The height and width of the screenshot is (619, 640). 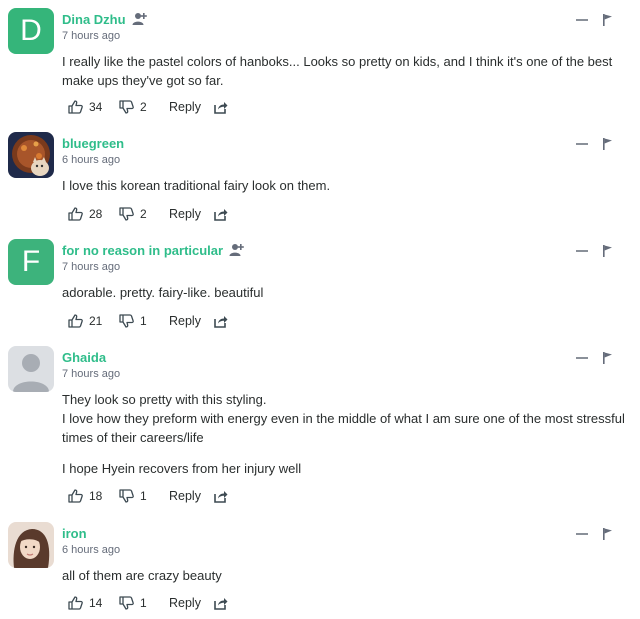 I want to click on comment-body: all of them are crazy beauty, so click(x=347, y=575).